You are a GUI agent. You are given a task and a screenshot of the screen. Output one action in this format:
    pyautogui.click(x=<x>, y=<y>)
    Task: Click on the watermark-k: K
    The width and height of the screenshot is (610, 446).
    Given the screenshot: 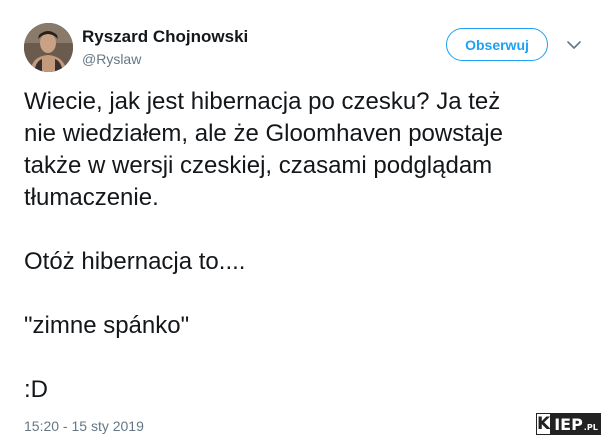 What is the action you would take?
    pyautogui.click(x=544, y=424)
    